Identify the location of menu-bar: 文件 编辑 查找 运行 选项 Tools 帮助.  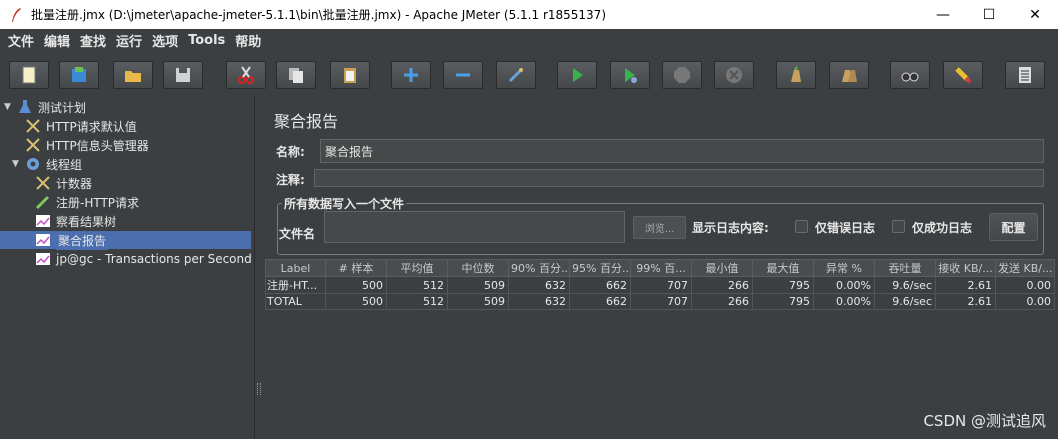
(529, 40).